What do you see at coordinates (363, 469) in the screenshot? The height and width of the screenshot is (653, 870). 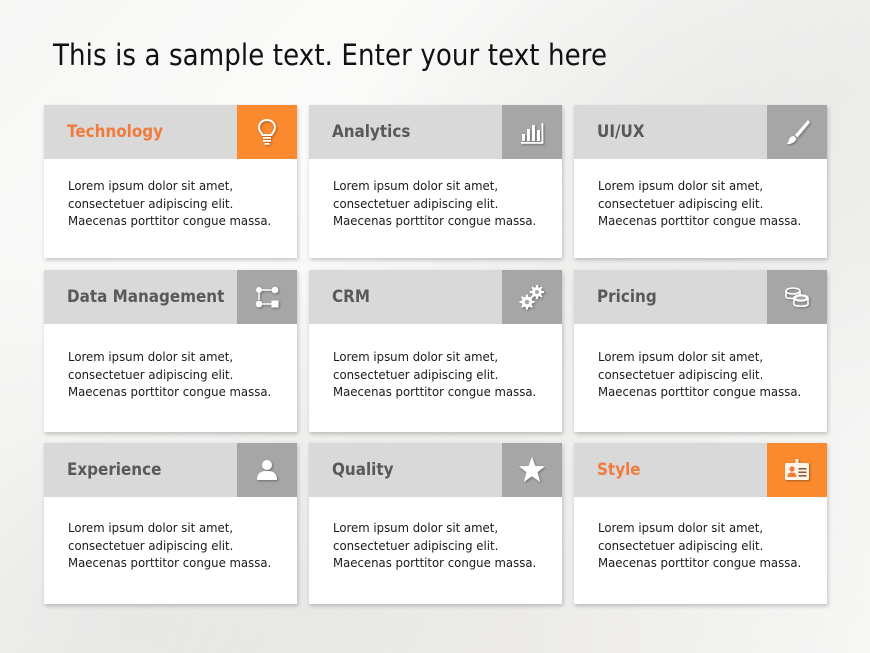 I see `card-title: Quality` at bounding box center [363, 469].